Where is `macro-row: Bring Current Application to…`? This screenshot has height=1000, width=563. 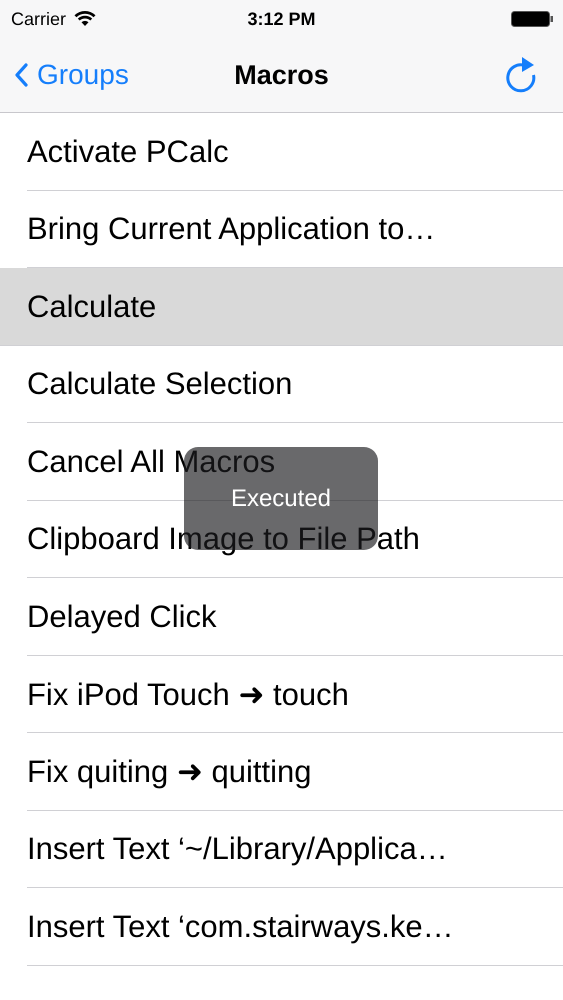
macro-row: Bring Current Application to… is located at coordinates (281, 229).